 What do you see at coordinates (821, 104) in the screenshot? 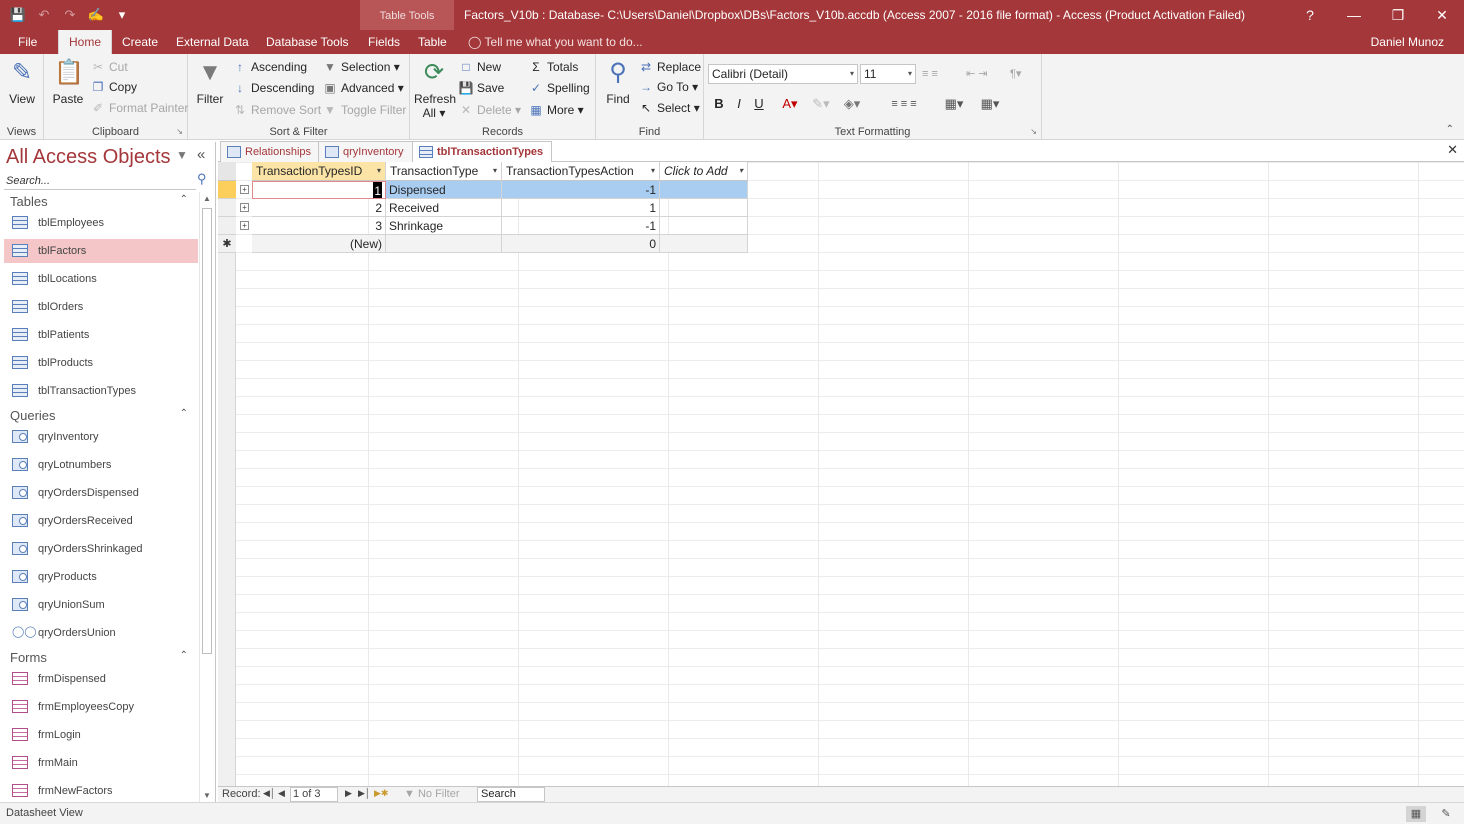
I see `highlight-button: ✎▾` at bounding box center [821, 104].